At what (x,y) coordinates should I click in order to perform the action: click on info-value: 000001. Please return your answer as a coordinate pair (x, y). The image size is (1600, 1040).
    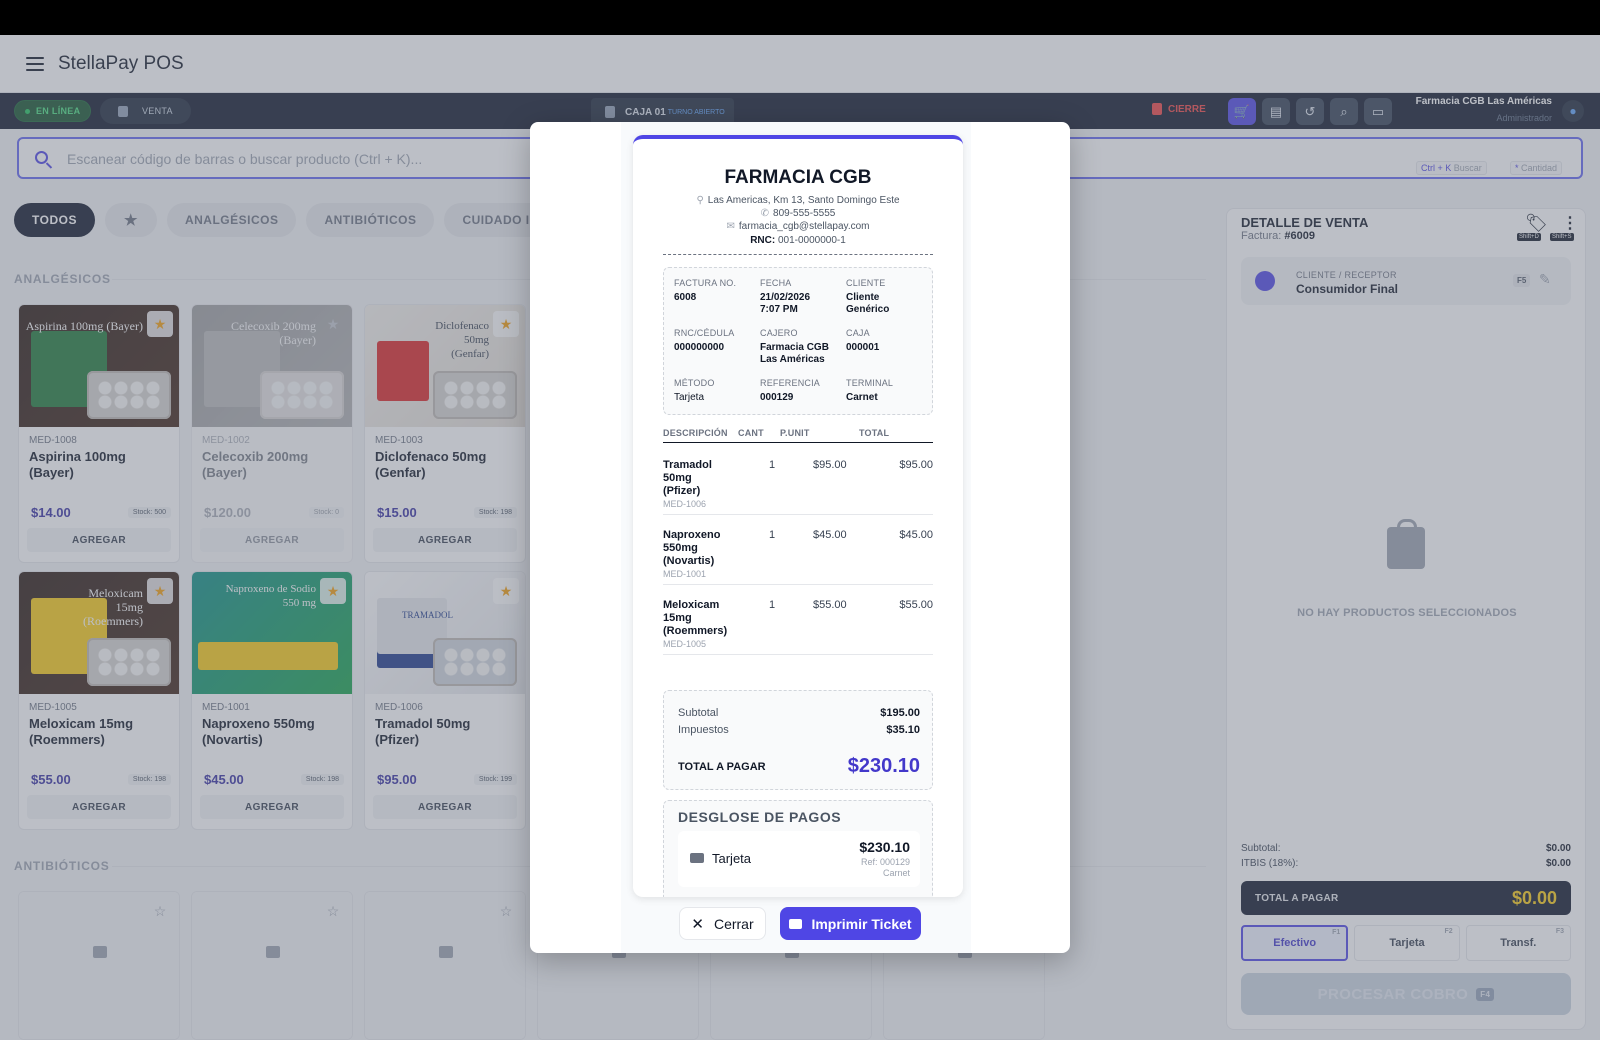
    Looking at the image, I should click on (863, 347).